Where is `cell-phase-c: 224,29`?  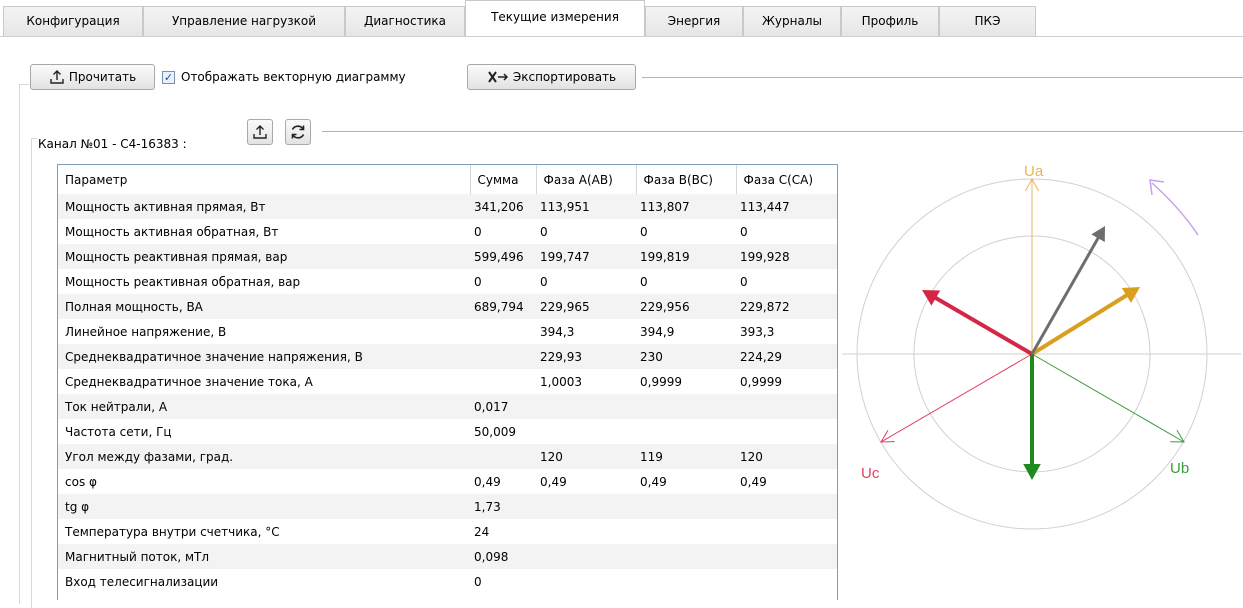
cell-phase-c: 224,29 is located at coordinates (786, 356).